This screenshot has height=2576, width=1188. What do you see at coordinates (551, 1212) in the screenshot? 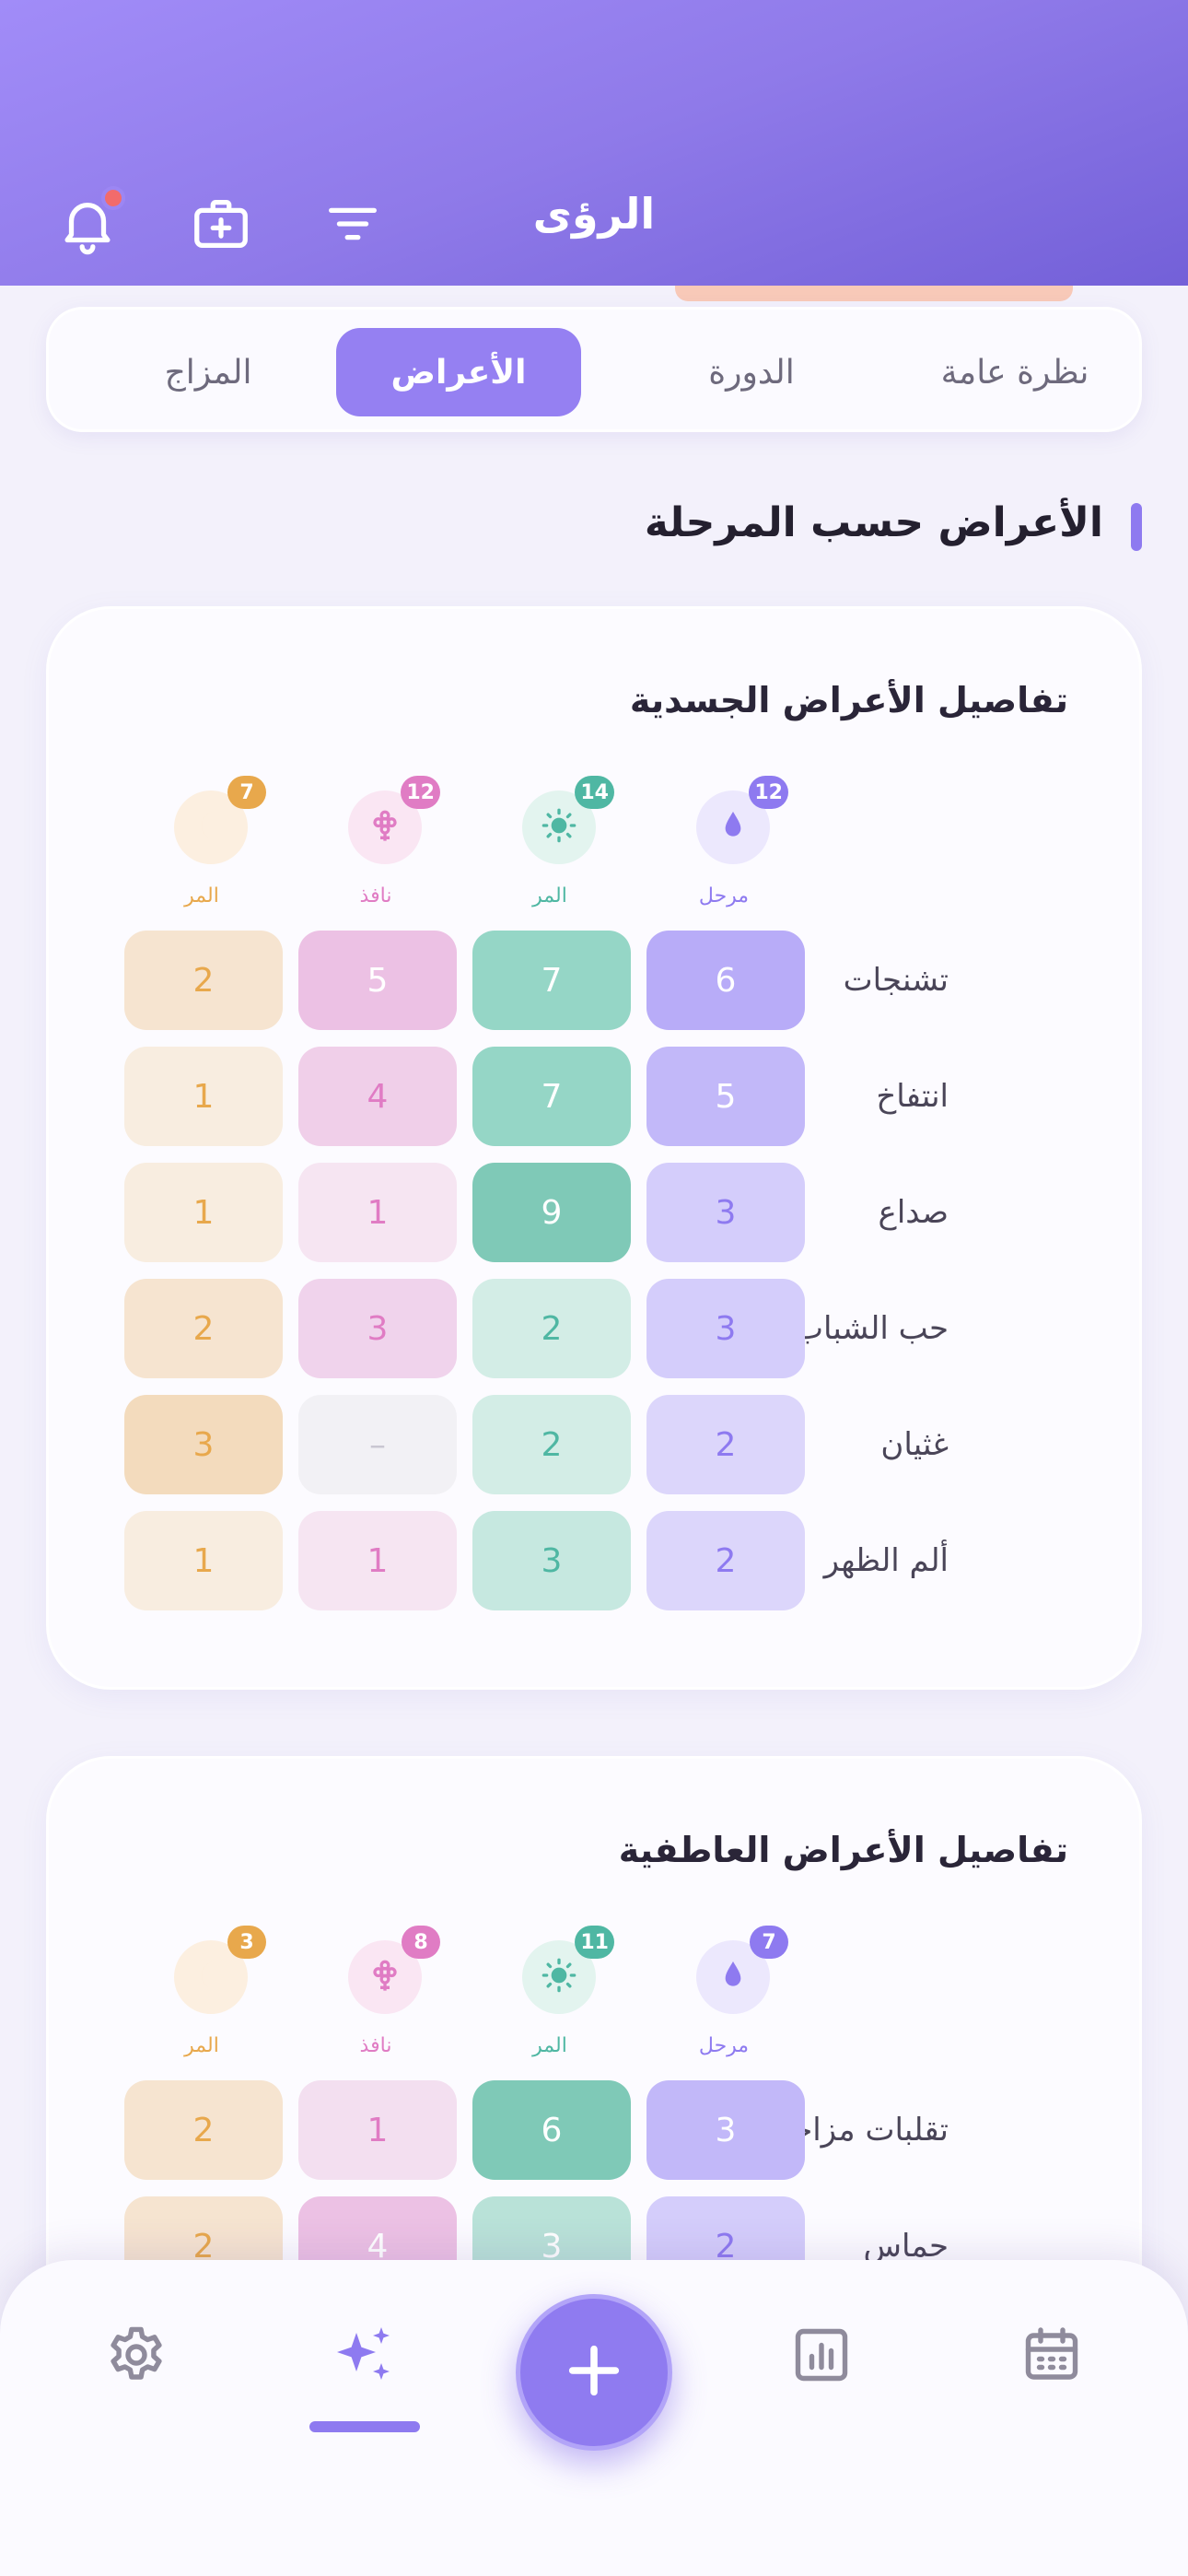
I see `table-cell: 9` at bounding box center [551, 1212].